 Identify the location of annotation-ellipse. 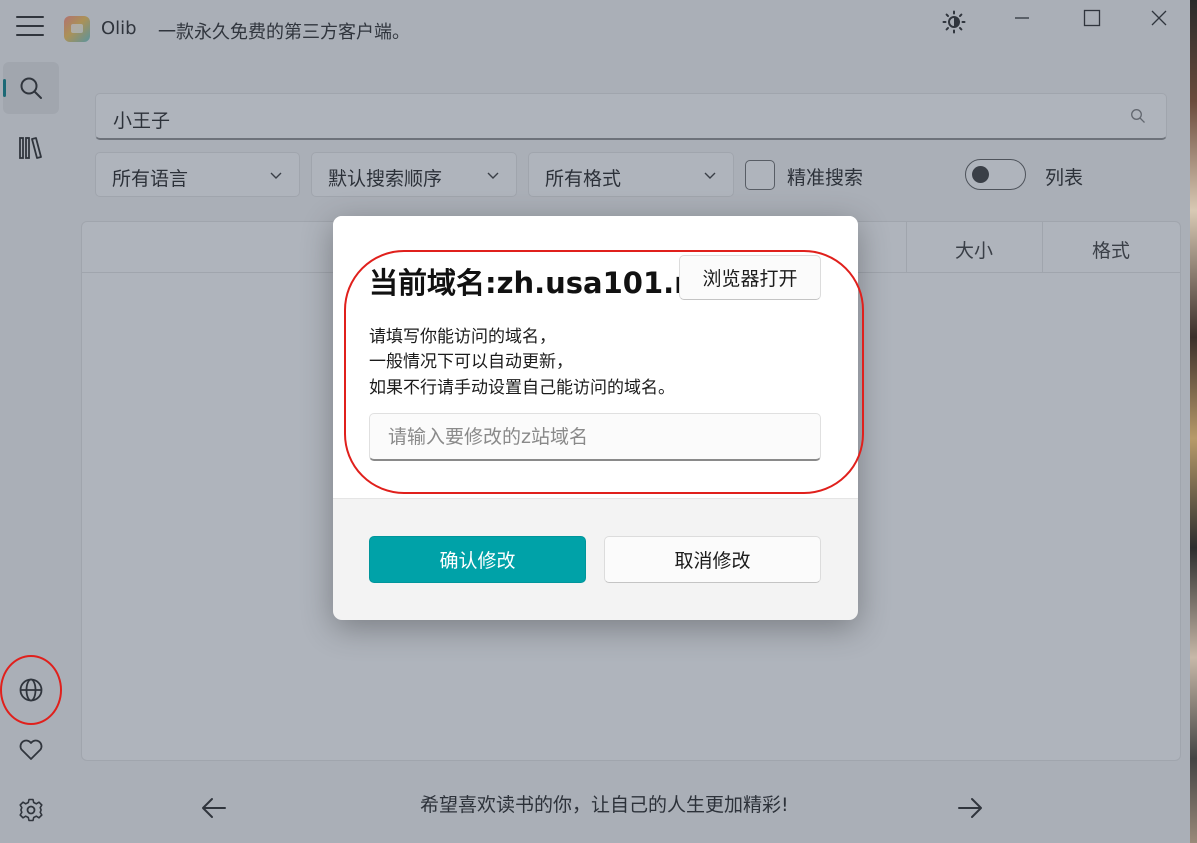
(604, 372).